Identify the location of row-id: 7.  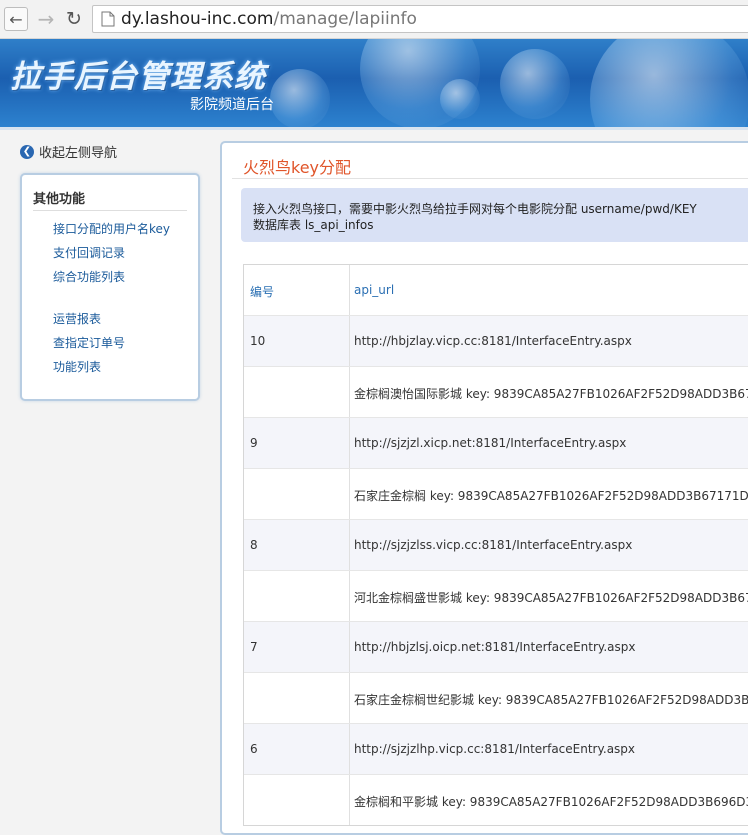
(254, 647).